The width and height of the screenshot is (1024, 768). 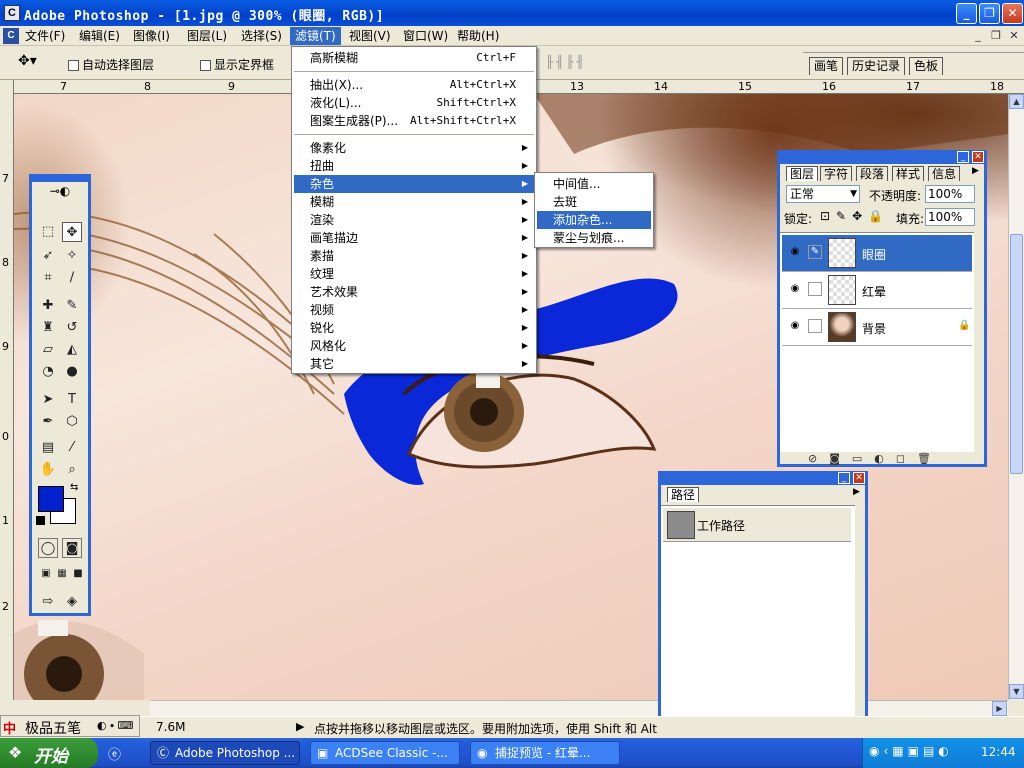 I want to click on paint-bucket-icon: ◭, so click(x=72, y=350).